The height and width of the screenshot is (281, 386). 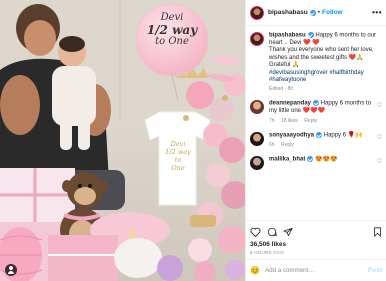 I want to click on comment-meta: 7h 18 likes Reply, so click(x=321, y=121).